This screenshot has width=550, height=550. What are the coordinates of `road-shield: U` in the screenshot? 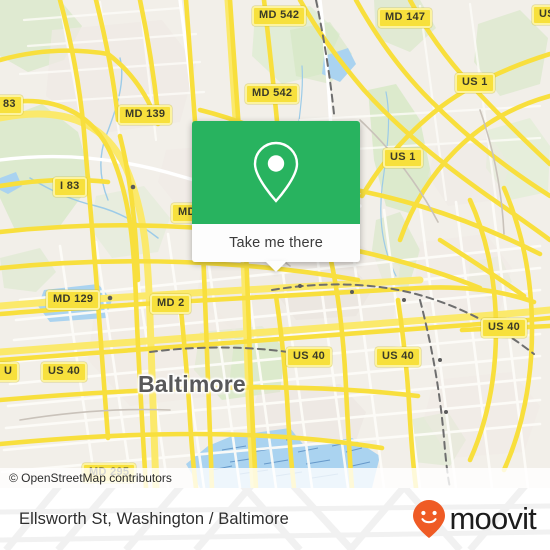 It's located at (10, 372).